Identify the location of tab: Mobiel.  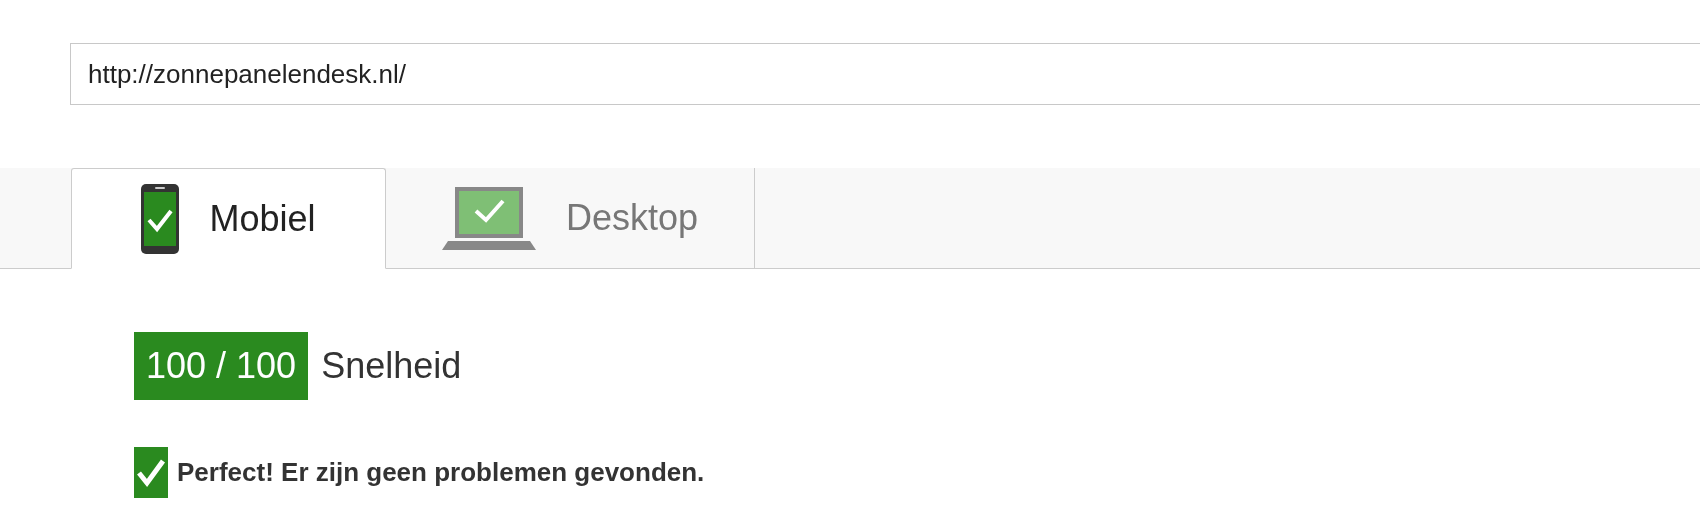
(228, 218).